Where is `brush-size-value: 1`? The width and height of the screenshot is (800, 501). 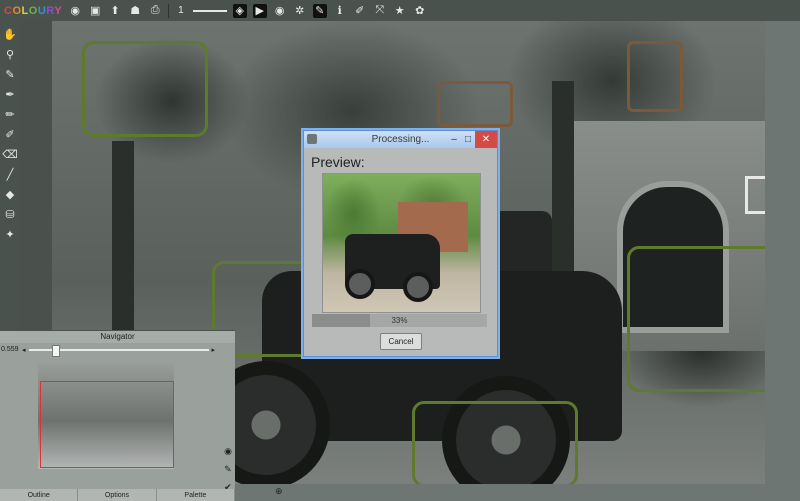 brush-size-value: 1 is located at coordinates (181, 10).